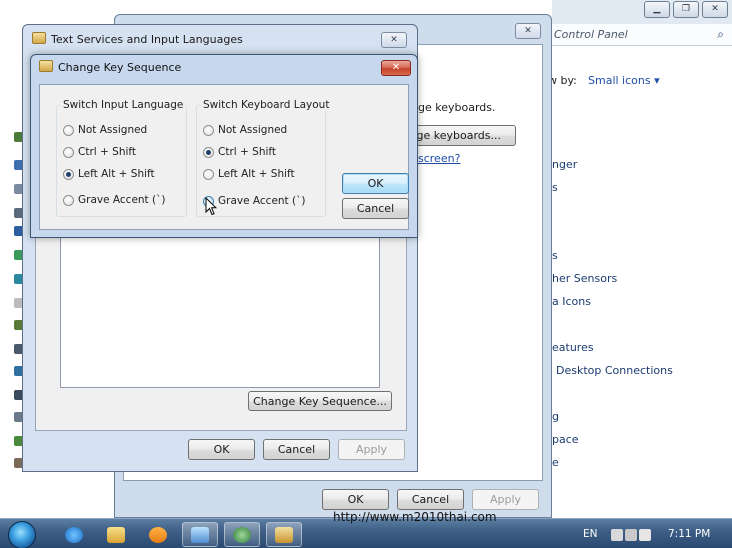  I want to click on taskbar-media-player, so click(158, 534).